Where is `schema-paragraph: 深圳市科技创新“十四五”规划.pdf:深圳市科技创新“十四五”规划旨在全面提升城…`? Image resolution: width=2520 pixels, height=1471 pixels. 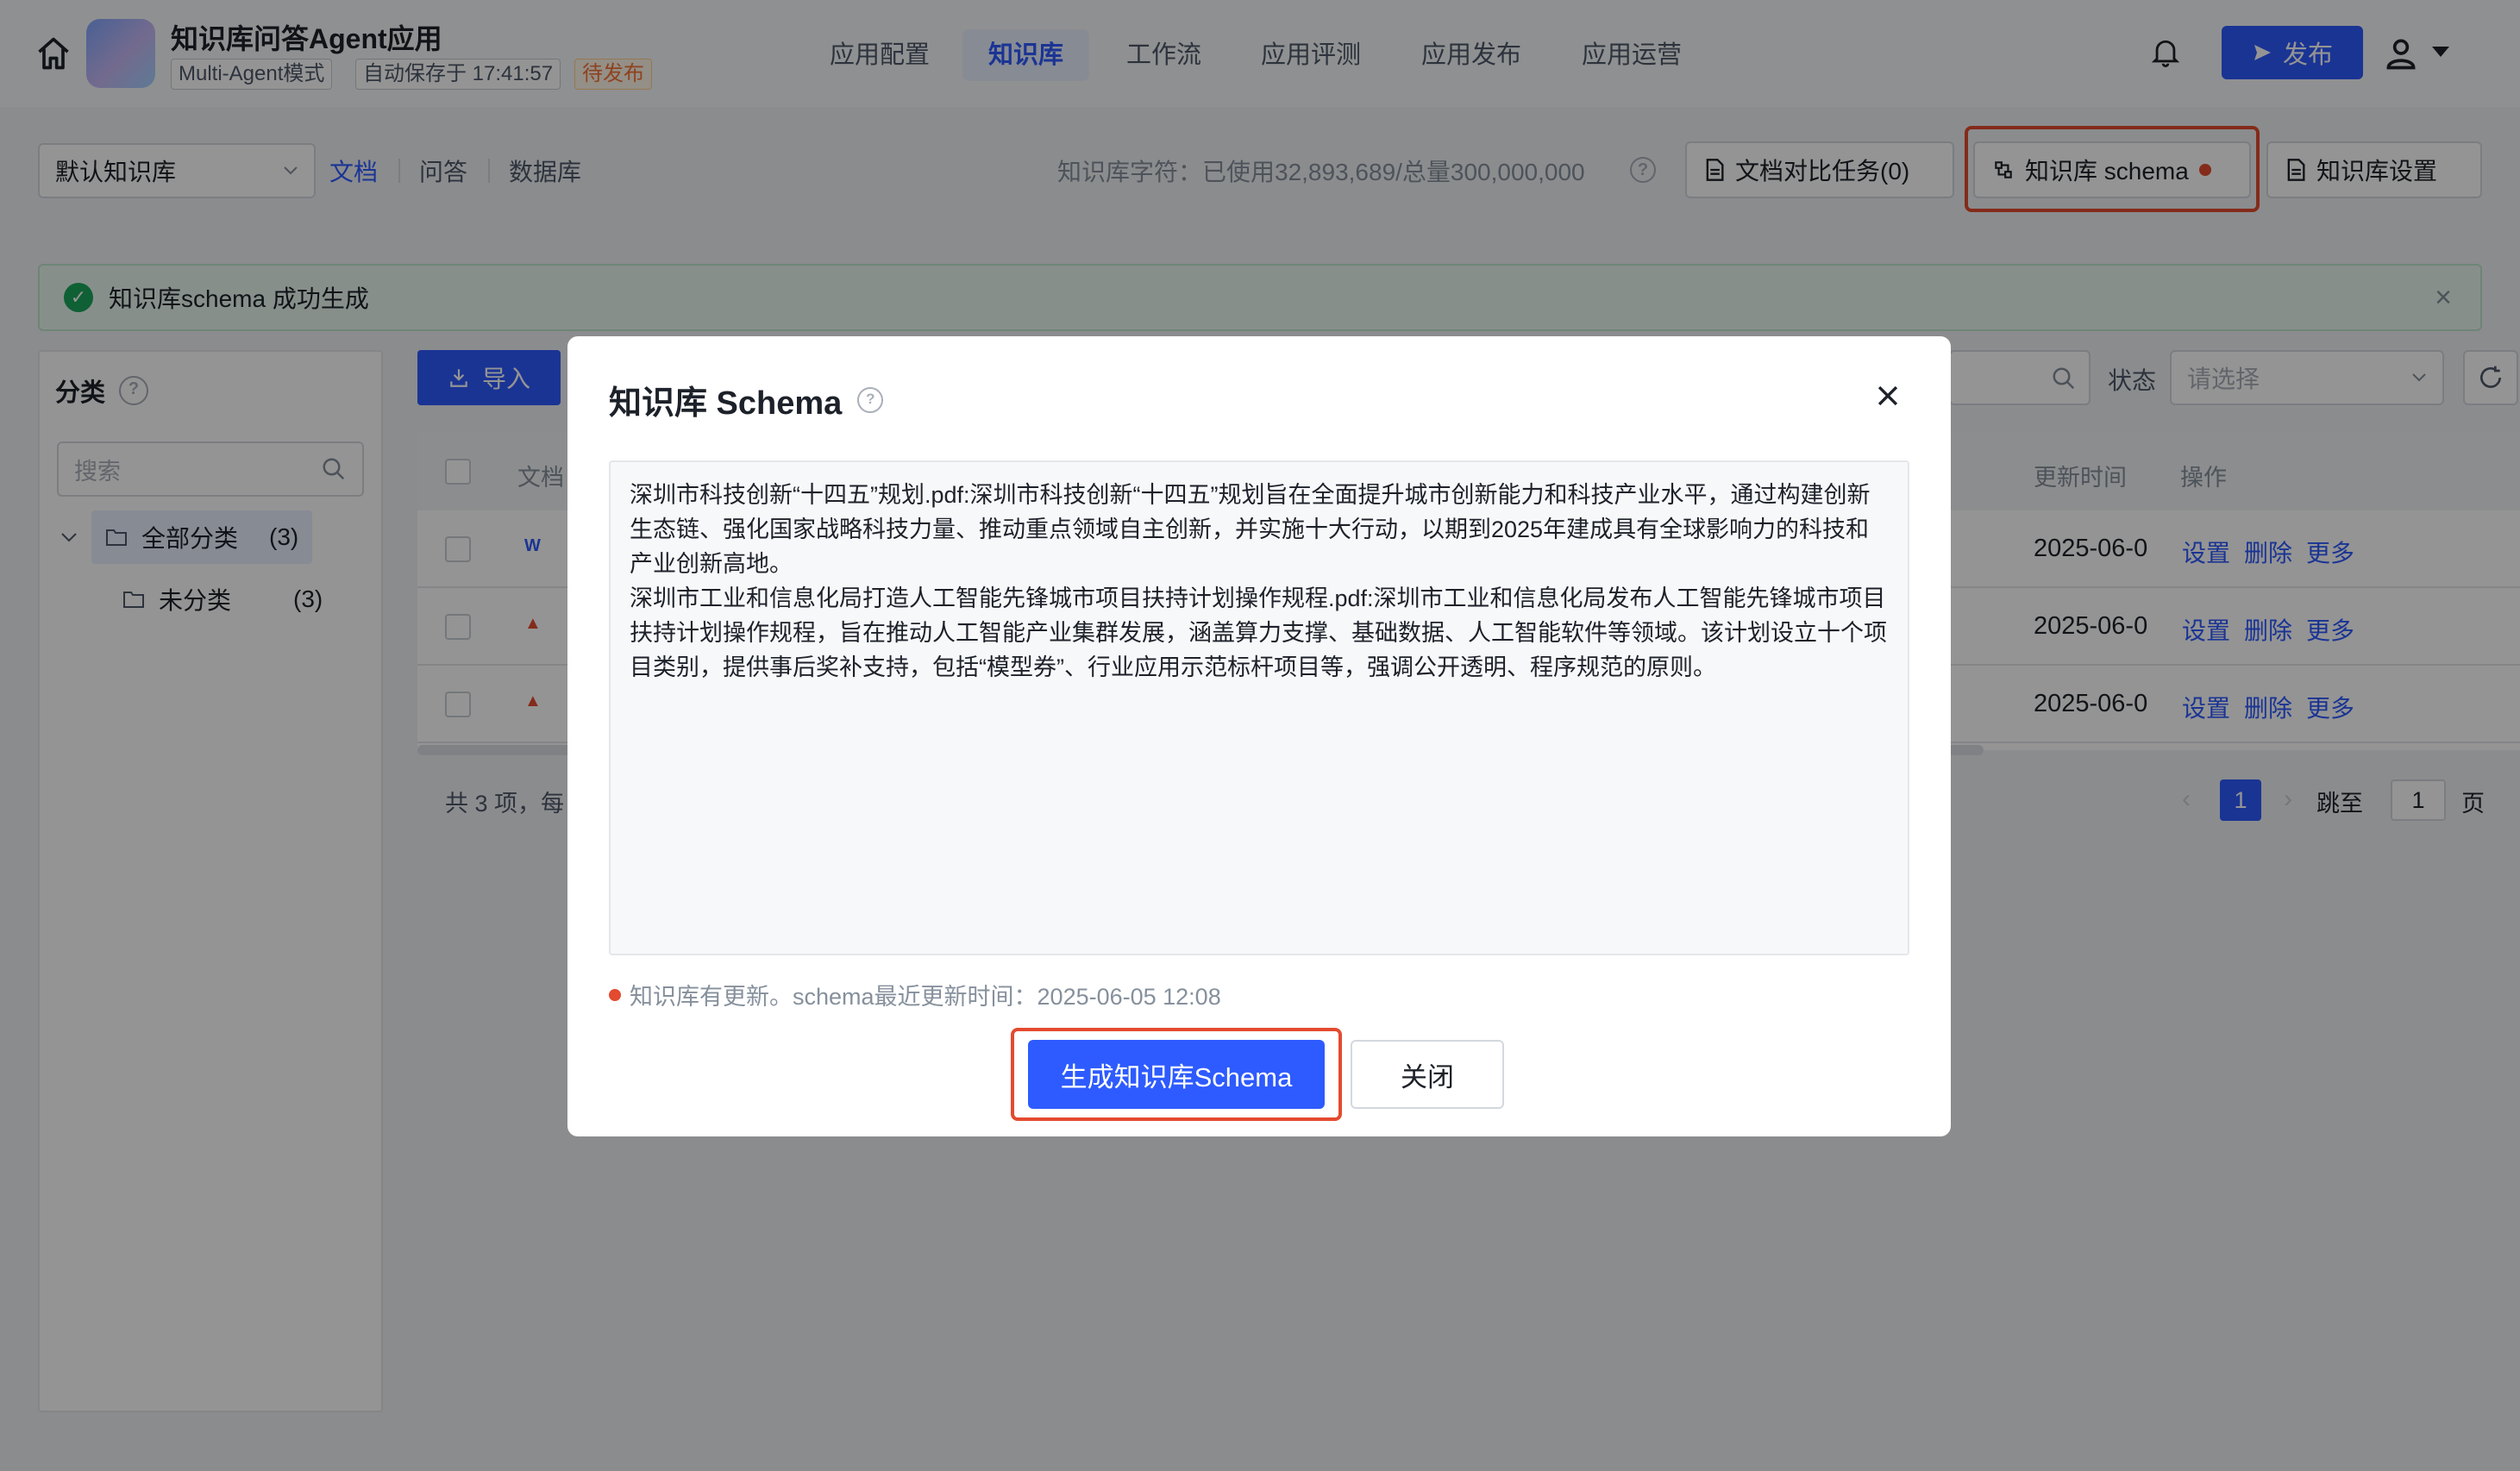 schema-paragraph: 深圳市科技创新“十四五”规划.pdf:深圳市科技创新“十四五”规划旨在全面提升城… is located at coordinates (1251, 529).